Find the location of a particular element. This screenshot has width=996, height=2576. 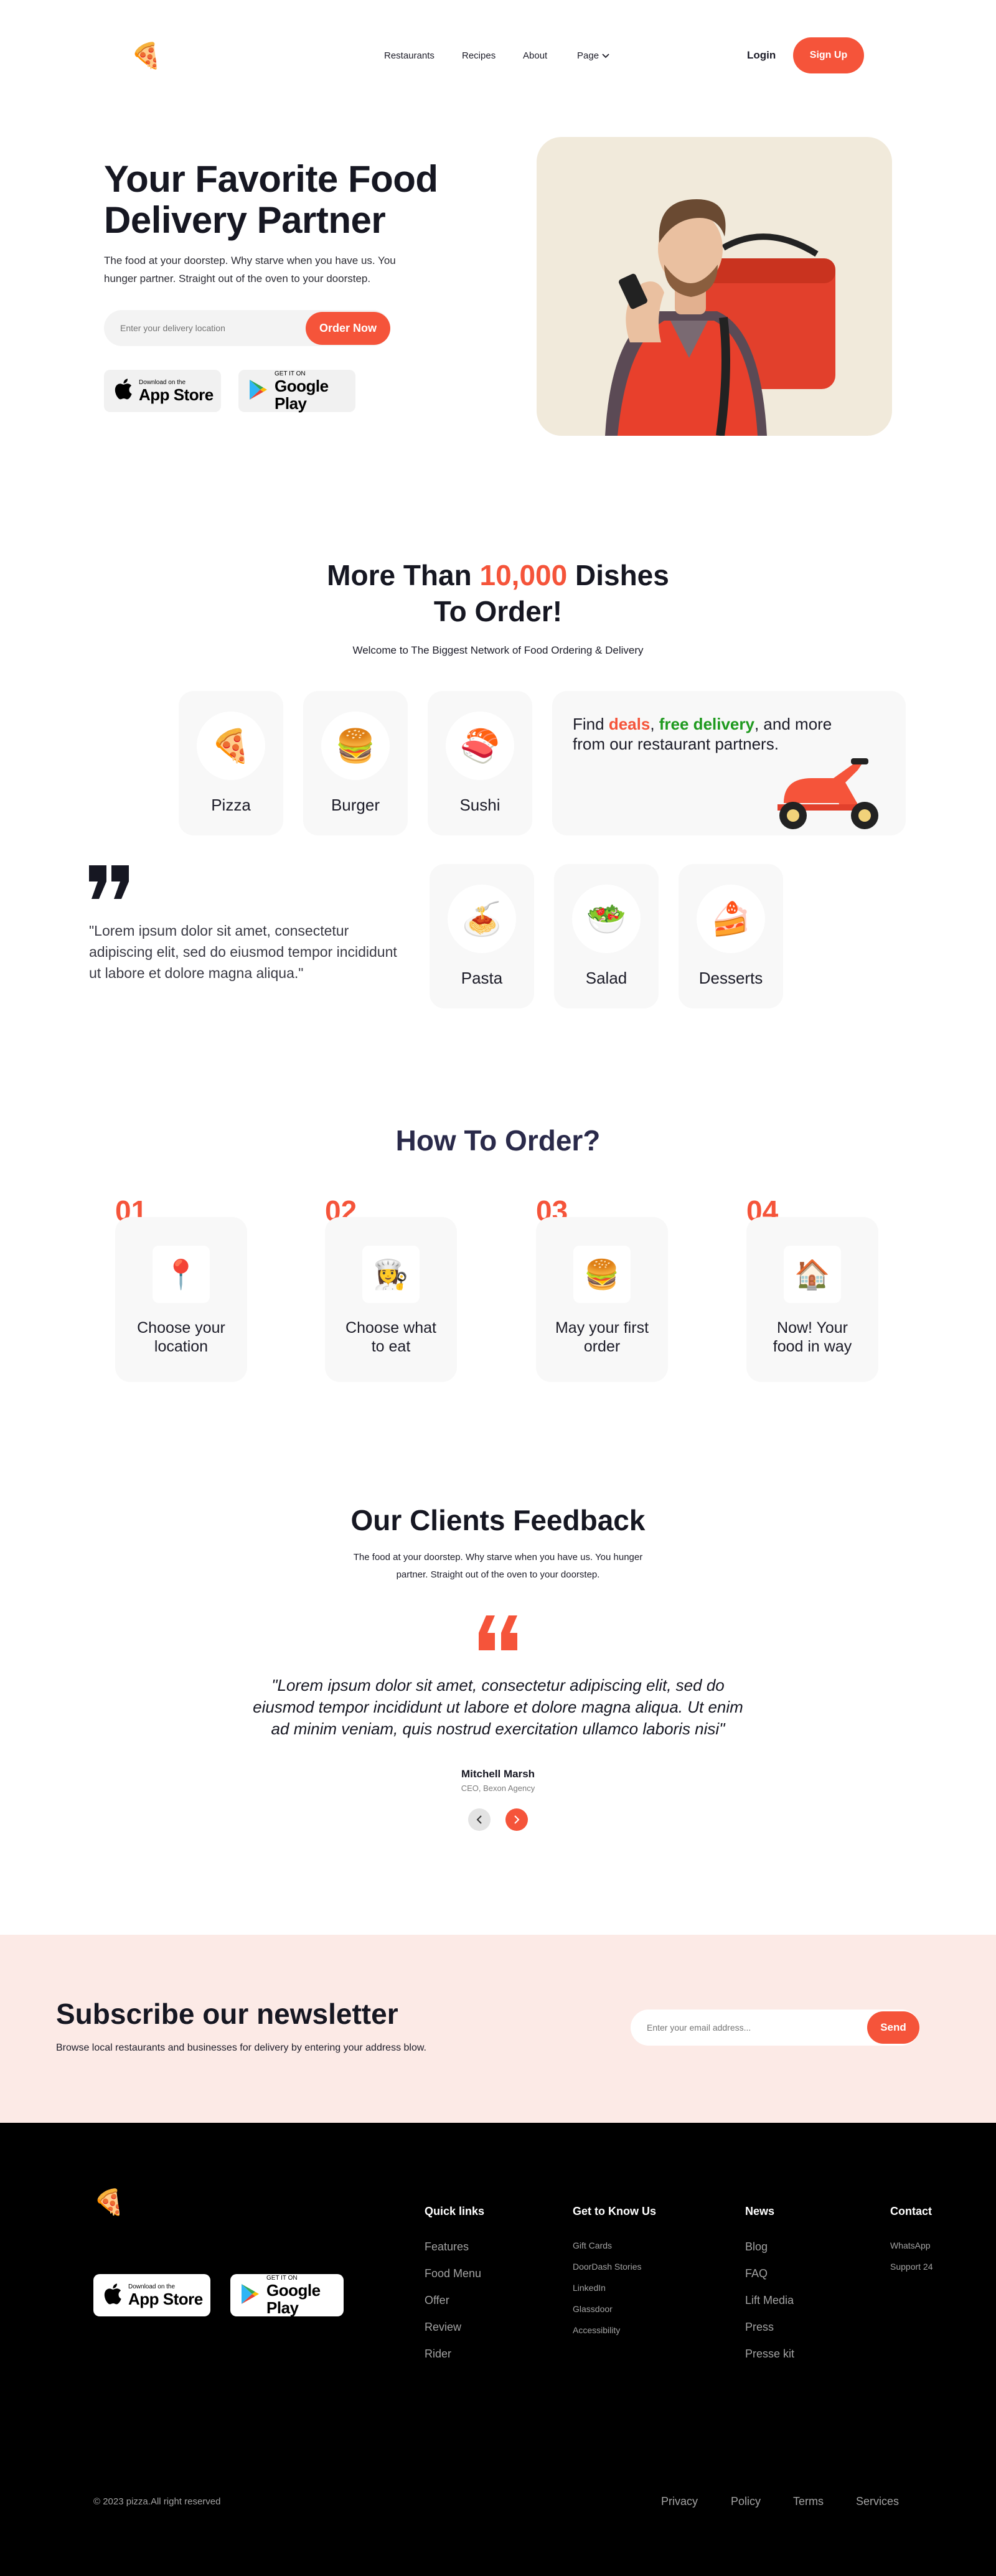

footer-link-faq: FAQ is located at coordinates (770, 2273).